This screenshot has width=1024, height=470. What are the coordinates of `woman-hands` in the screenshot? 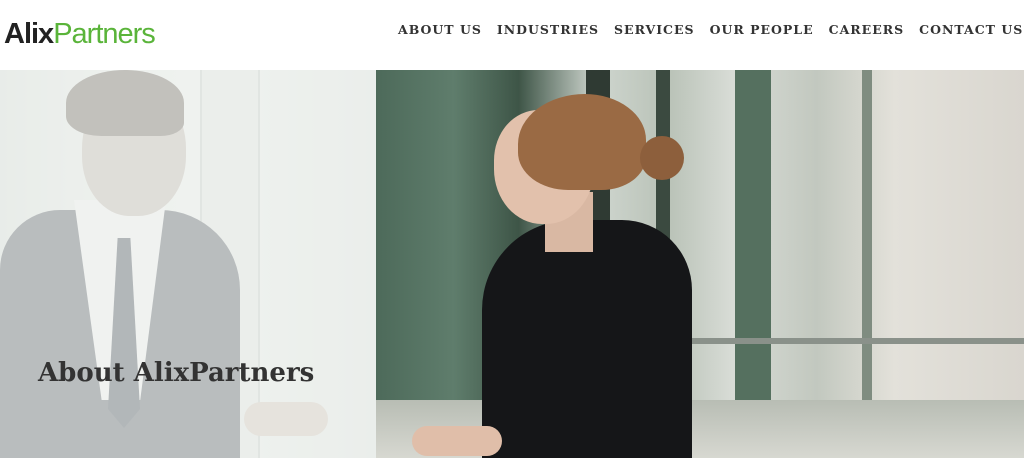 It's located at (457, 441).